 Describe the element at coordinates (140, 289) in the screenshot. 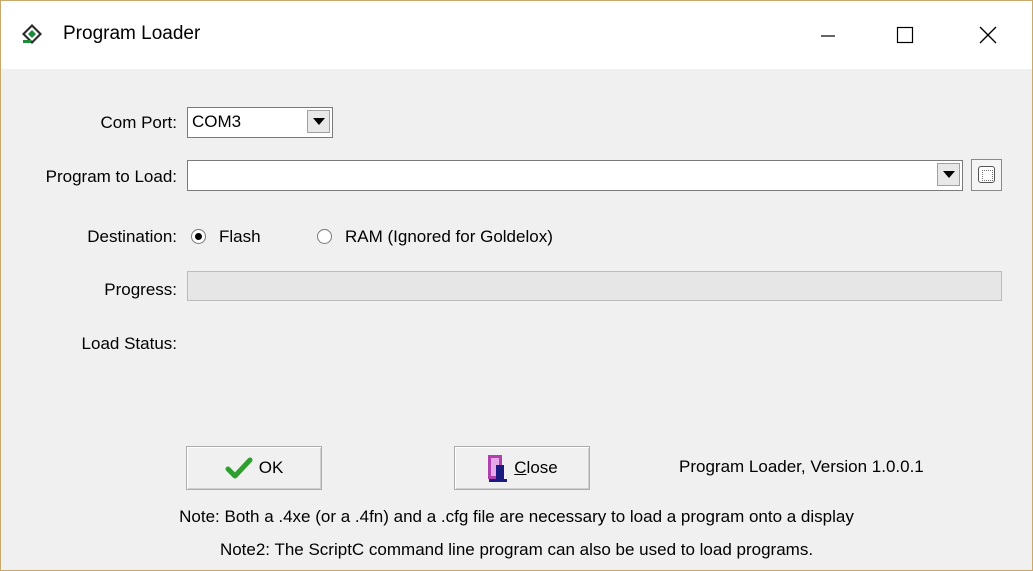

I see `progress-label: Progress:` at that location.